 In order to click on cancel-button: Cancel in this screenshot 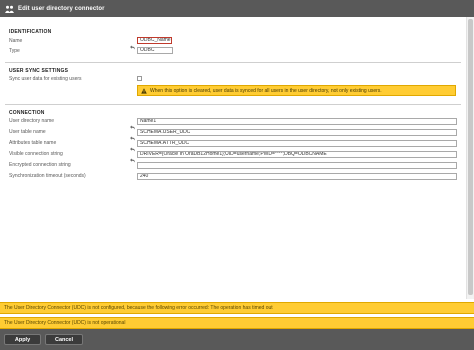, I will do `click(64, 339)`.